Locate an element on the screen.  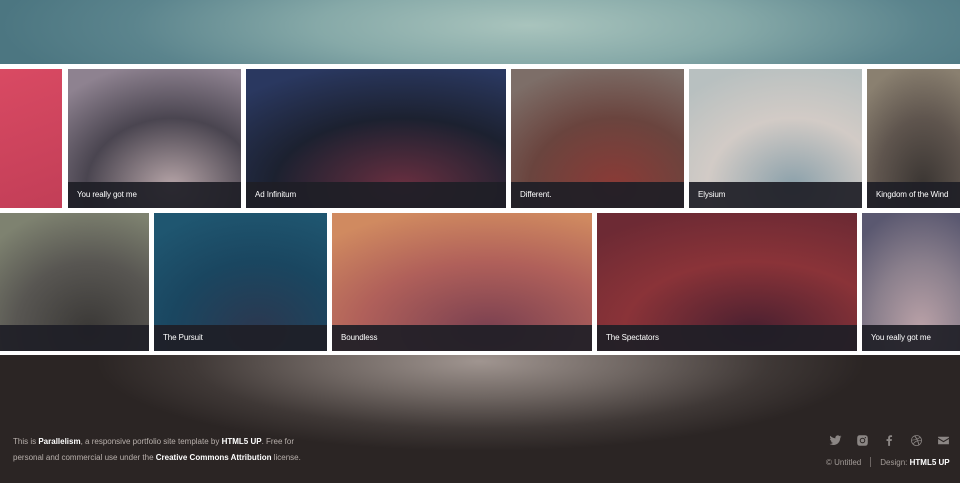
credits-text: license. is located at coordinates (286, 457).